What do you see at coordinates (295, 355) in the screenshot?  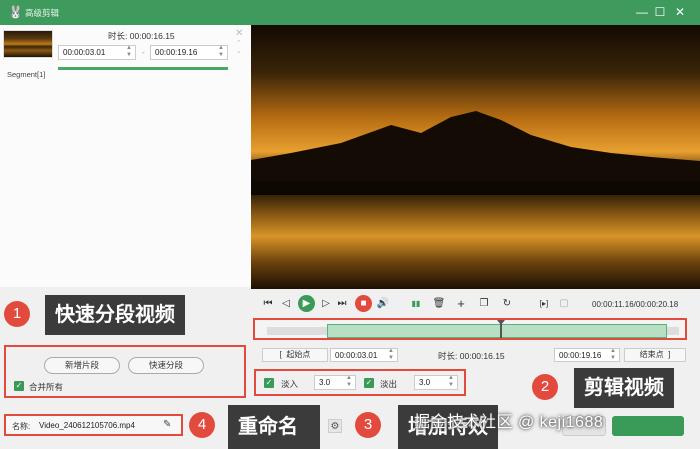 I see `set-start-button: [ 起始点` at bounding box center [295, 355].